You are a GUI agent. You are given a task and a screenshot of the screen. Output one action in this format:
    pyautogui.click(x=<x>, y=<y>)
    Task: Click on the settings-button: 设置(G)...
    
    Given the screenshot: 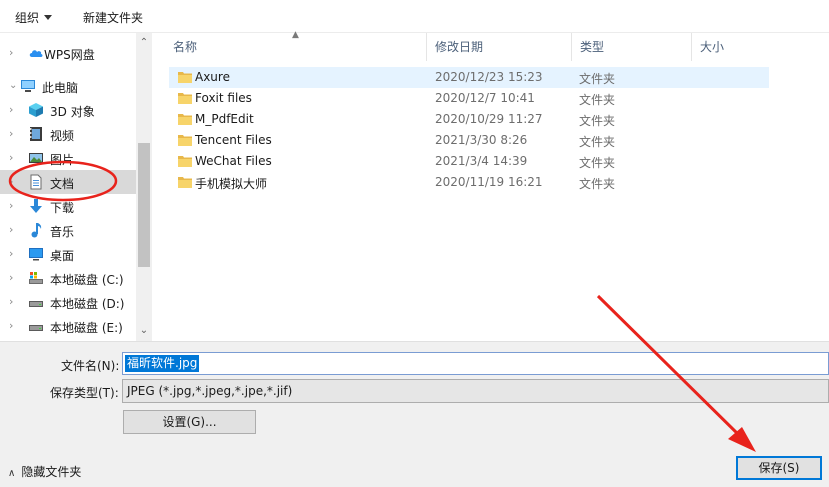 What is the action you would take?
    pyautogui.click(x=189, y=422)
    